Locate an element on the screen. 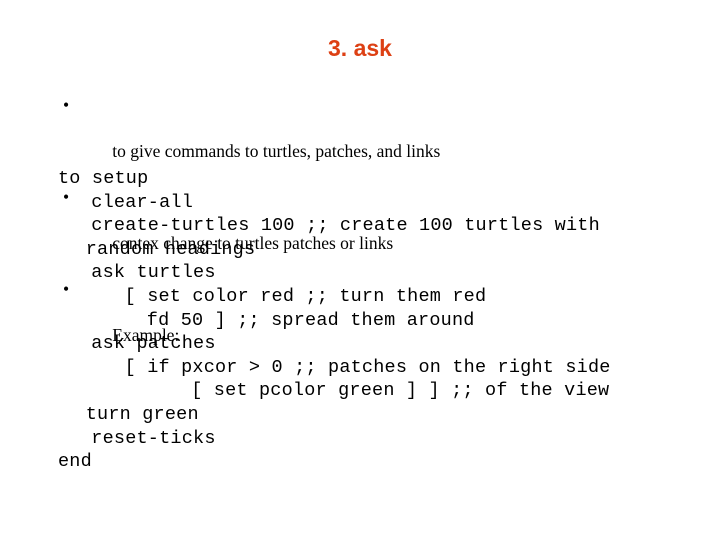 The height and width of the screenshot is (540, 720). code-line: random headings is located at coordinates (170, 249).